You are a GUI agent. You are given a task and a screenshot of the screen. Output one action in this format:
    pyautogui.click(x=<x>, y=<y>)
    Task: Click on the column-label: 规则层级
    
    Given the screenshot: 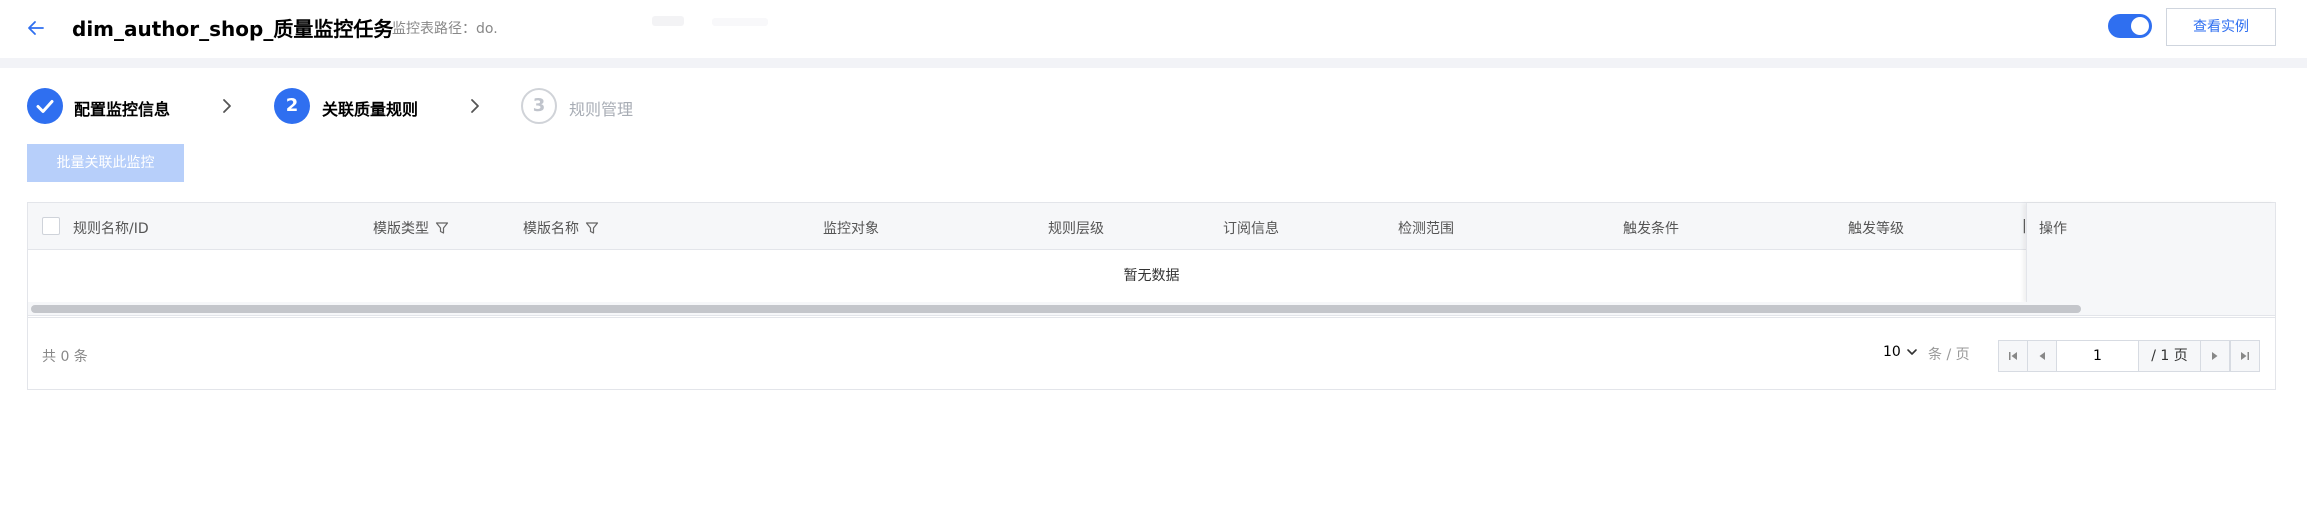 What is the action you would take?
    pyautogui.click(x=1076, y=229)
    